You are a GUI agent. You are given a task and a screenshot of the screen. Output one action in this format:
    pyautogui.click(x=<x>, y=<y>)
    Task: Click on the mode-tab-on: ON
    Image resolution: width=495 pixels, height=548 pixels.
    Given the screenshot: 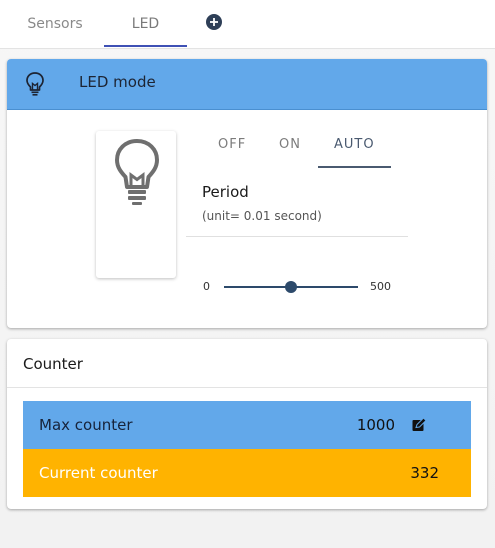 What is the action you would take?
    pyautogui.click(x=290, y=144)
    